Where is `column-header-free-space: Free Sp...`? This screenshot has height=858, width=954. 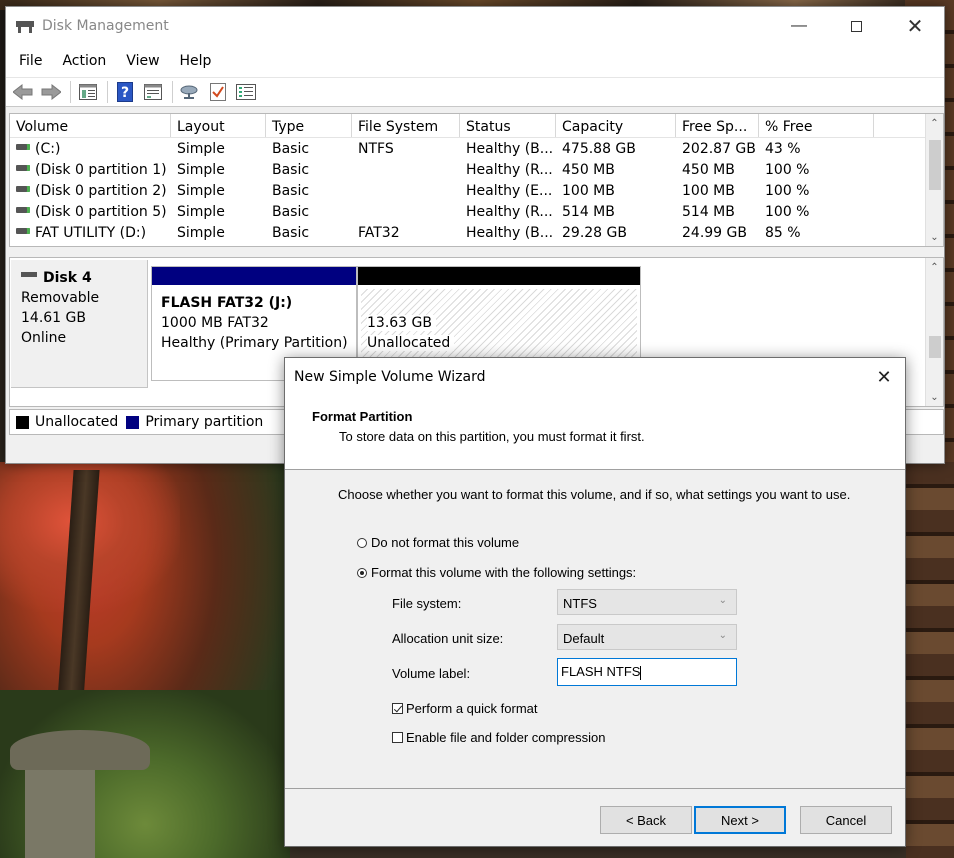
column-header-free-space: Free Sp... is located at coordinates (717, 125).